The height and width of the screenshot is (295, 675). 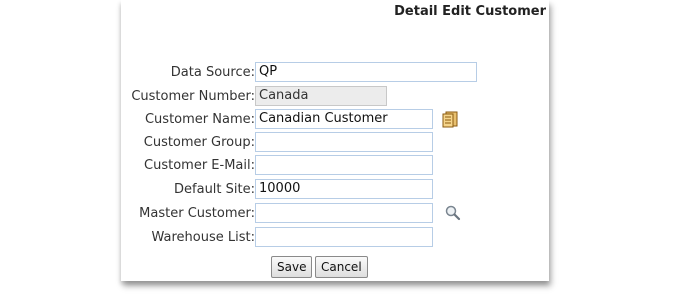 I want to click on cancel-button: Cancel, so click(x=341, y=267).